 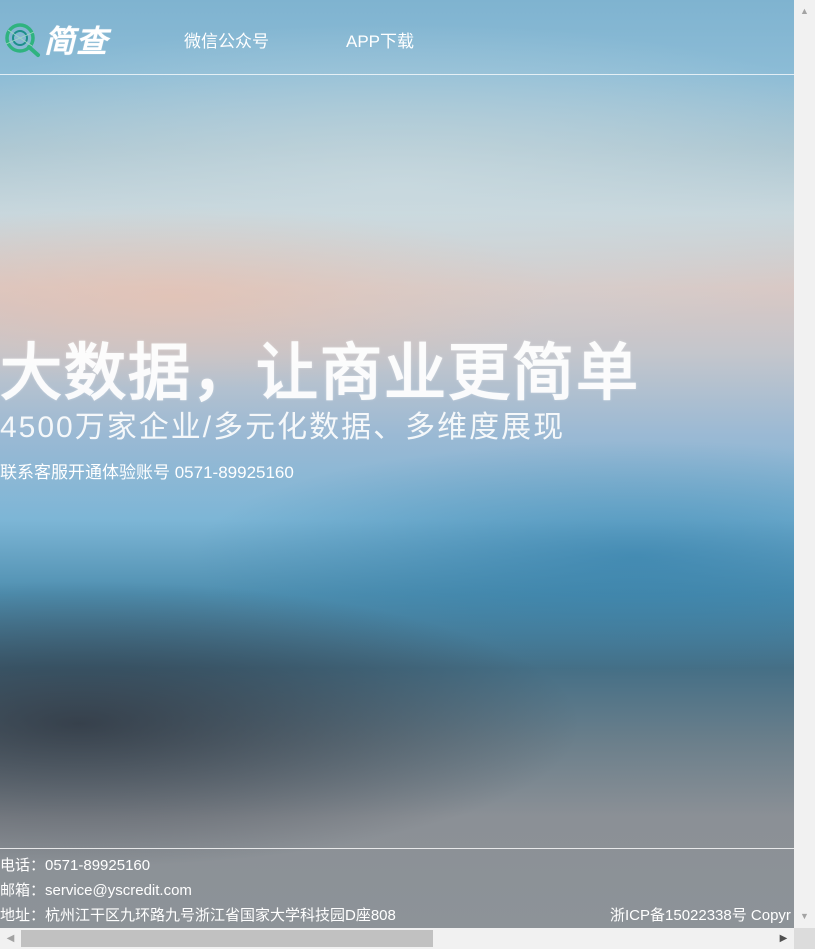 What do you see at coordinates (320, 373) in the screenshot?
I see `hero-title: 大数据，让商业更简单` at bounding box center [320, 373].